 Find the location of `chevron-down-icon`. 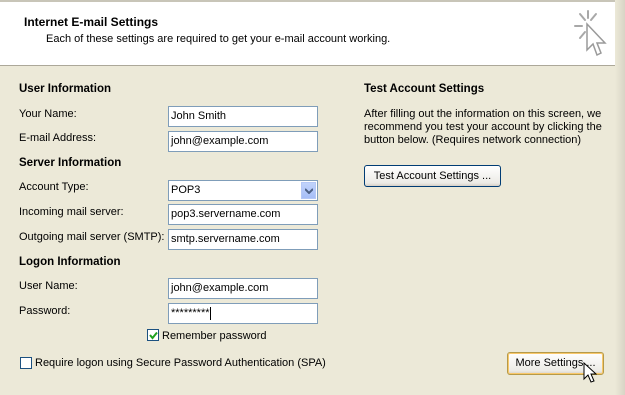

chevron-down-icon is located at coordinates (308, 191).